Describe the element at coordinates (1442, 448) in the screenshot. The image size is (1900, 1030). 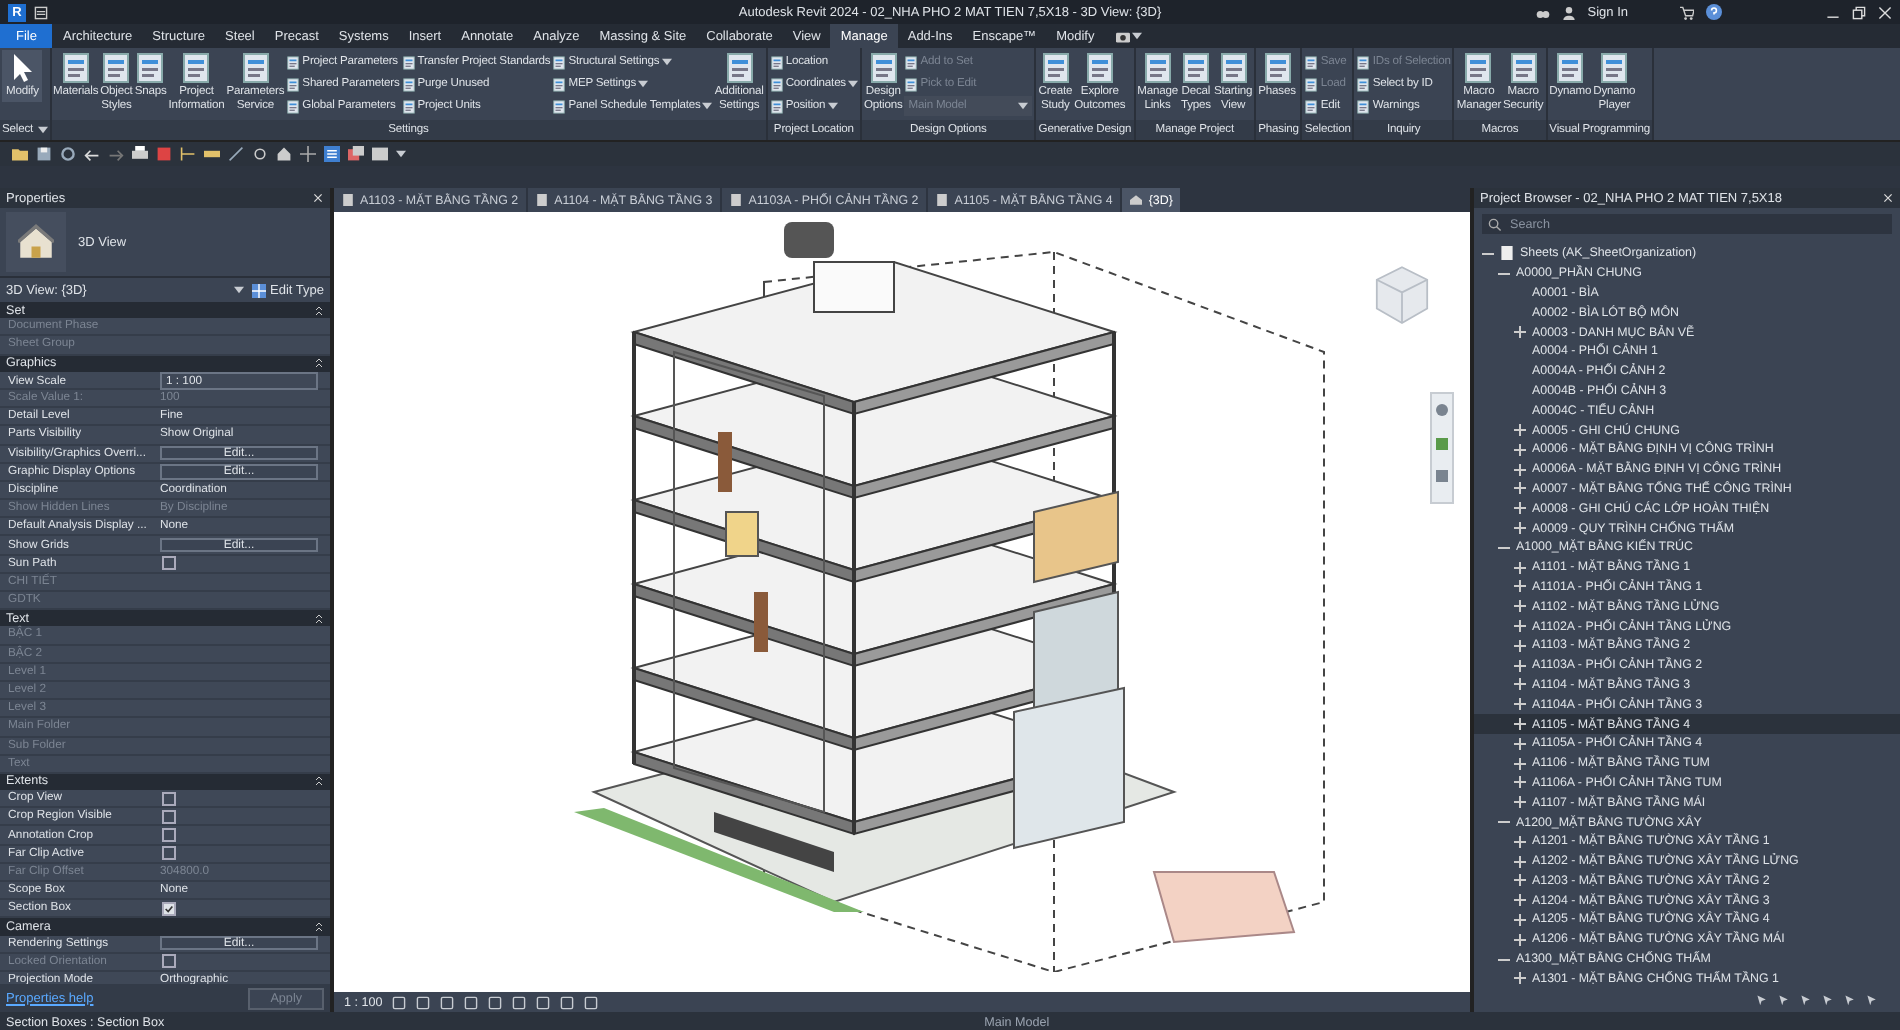
I see `navigation-bar` at that location.